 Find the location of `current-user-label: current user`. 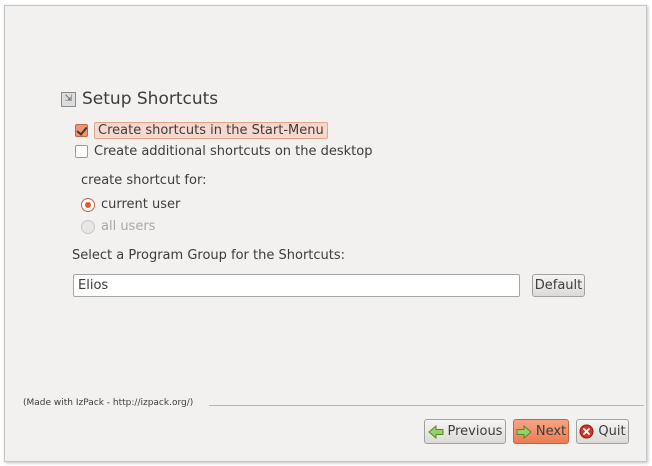

current-user-label: current user is located at coordinates (140, 204).